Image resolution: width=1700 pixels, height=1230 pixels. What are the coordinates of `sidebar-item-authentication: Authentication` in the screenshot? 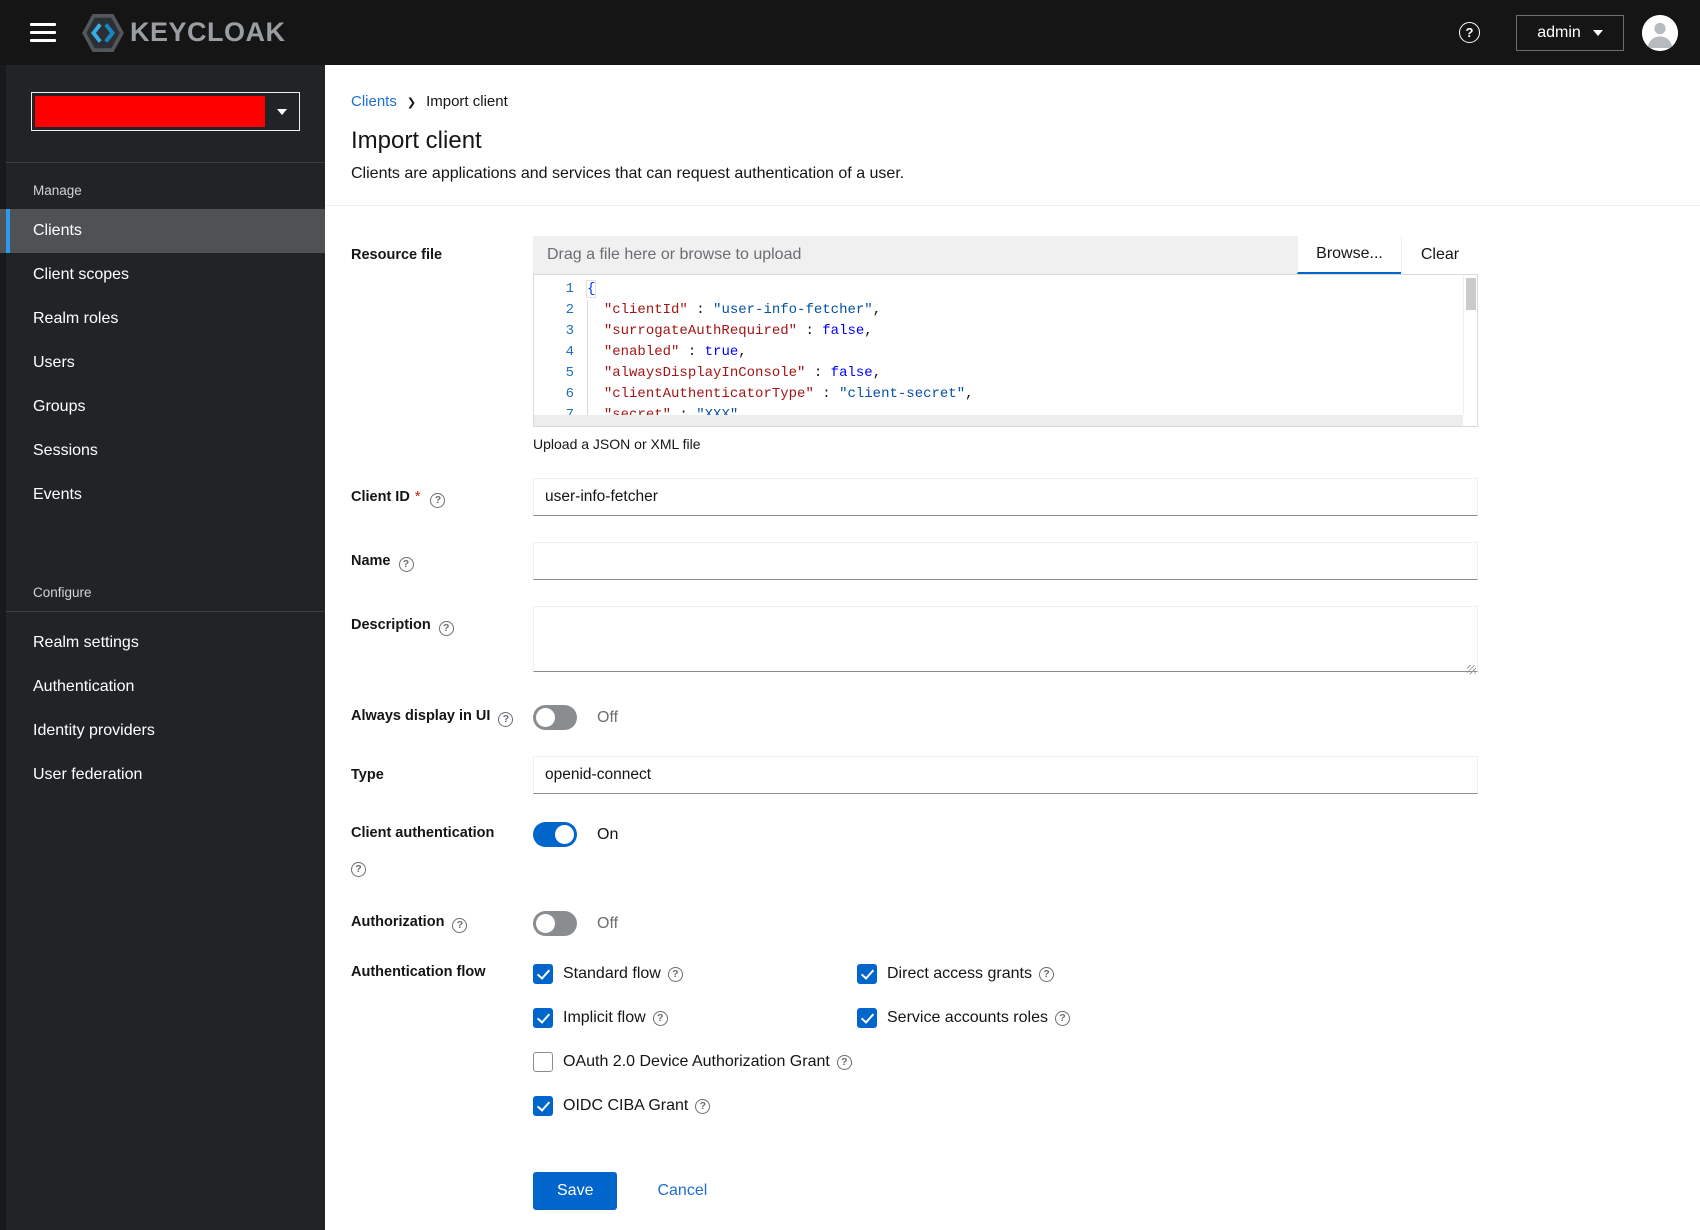 It's located at (162, 687).